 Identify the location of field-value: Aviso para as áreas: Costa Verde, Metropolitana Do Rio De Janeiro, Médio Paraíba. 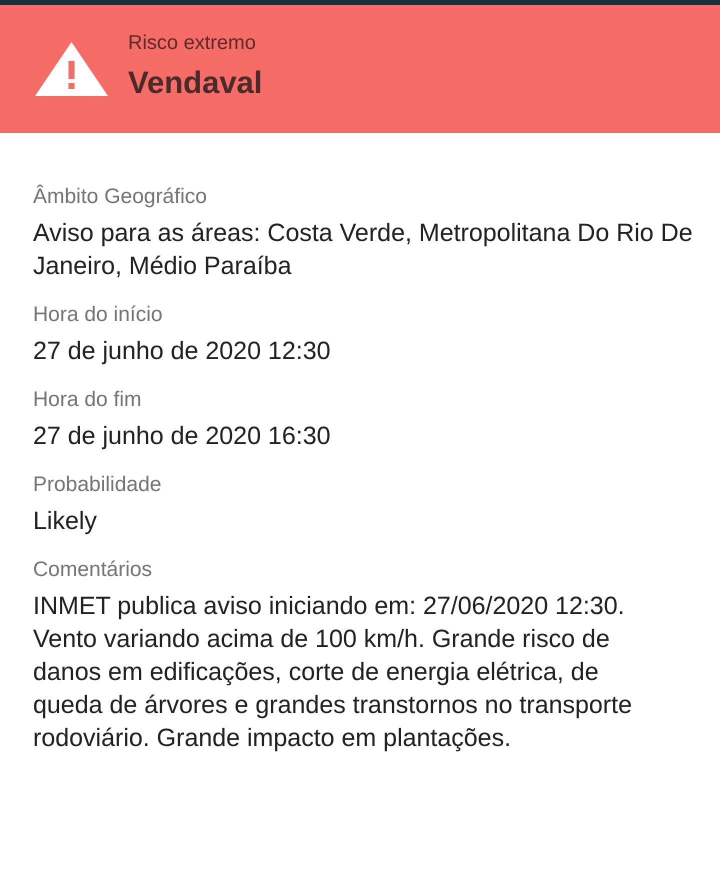
(363, 250).